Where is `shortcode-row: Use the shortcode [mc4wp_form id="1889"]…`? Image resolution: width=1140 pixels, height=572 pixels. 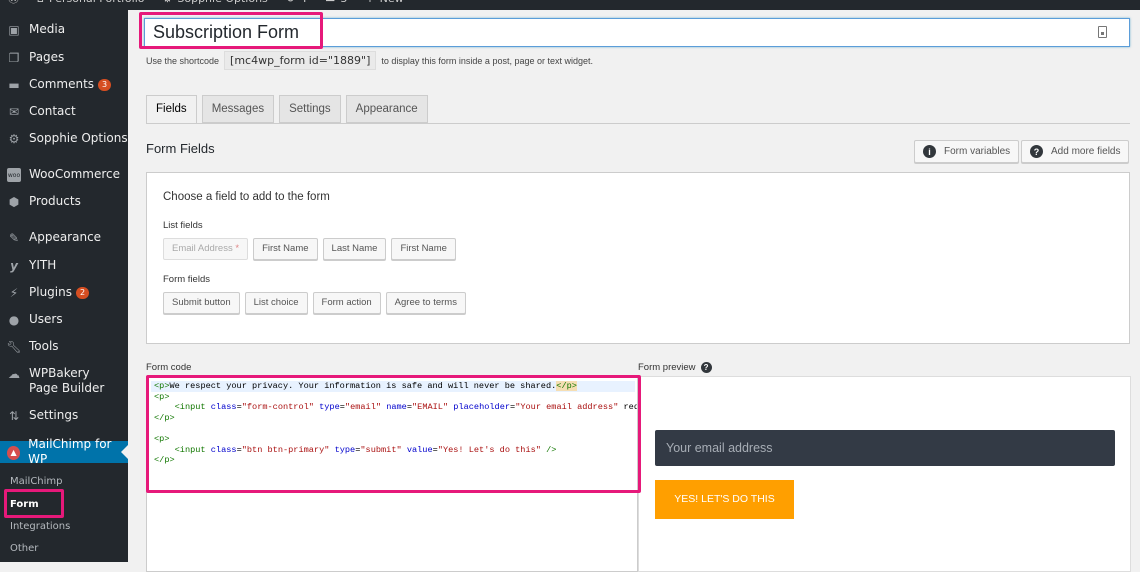
shortcode-row: Use the shortcode [mc4wp_form id="1889"]… is located at coordinates (369, 60).